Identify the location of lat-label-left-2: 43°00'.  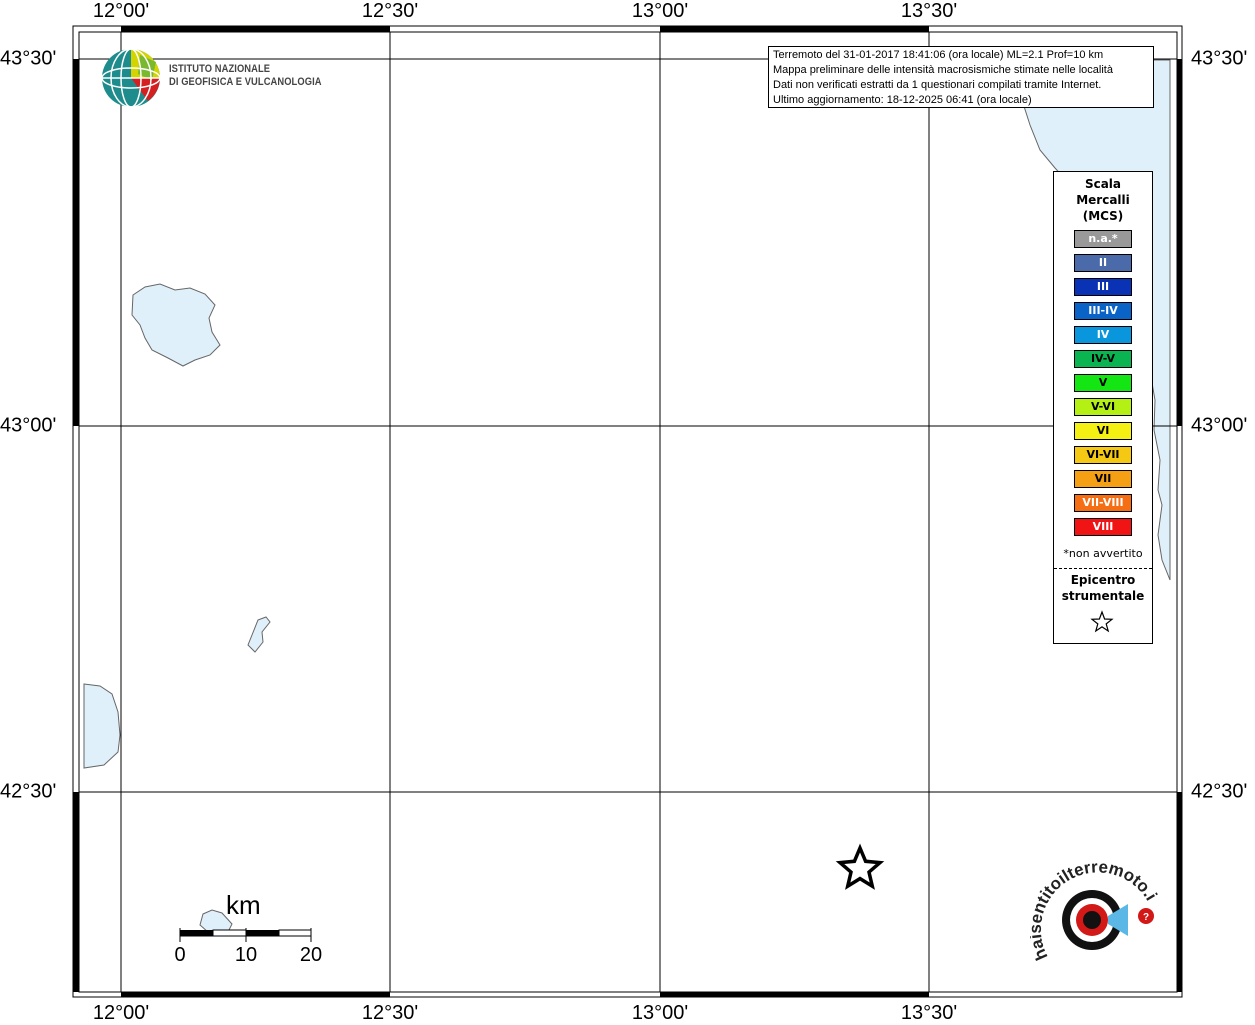
(28, 425).